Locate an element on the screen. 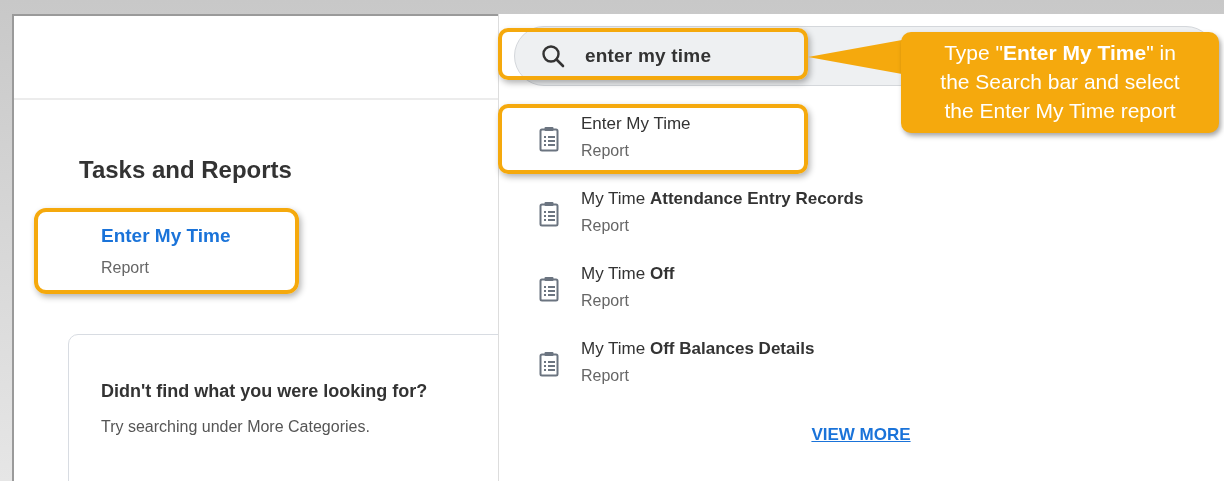  result-item: Enter My Time Report is located at coordinates (653, 139).